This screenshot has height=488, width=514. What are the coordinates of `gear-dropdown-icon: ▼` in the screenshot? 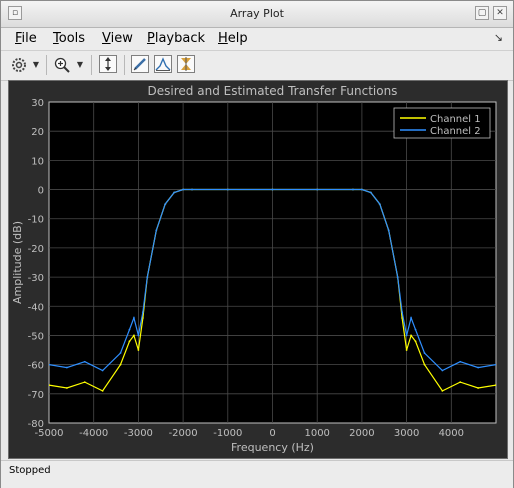 It's located at (36, 65).